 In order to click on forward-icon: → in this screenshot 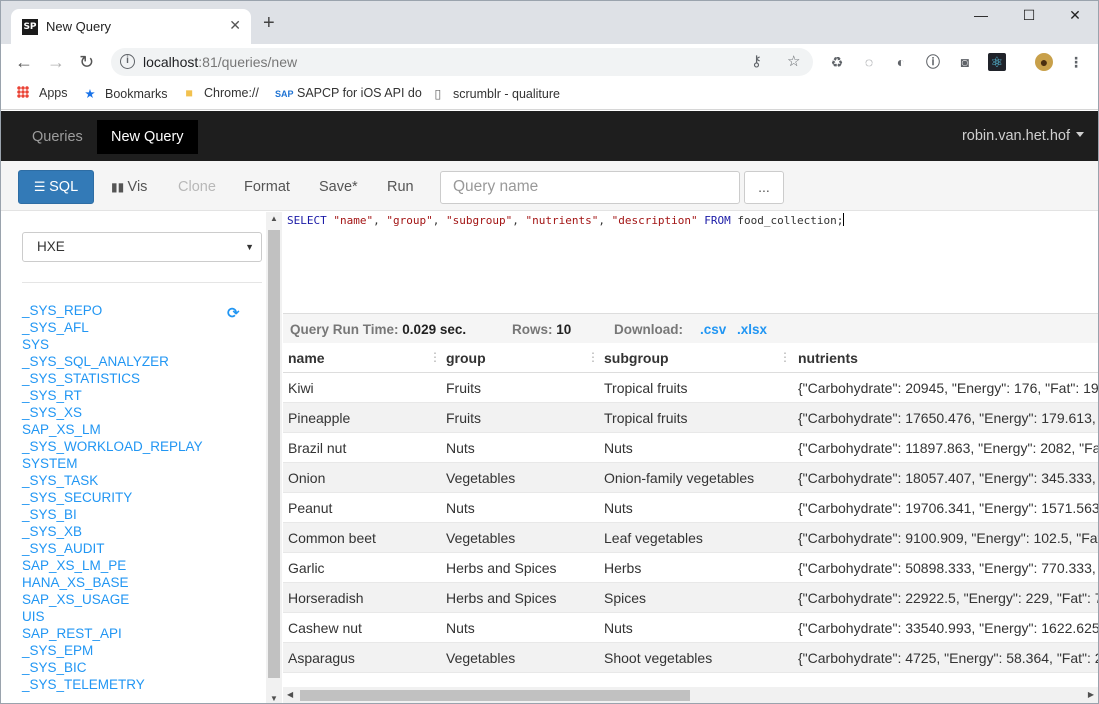, I will do `click(56, 62)`.